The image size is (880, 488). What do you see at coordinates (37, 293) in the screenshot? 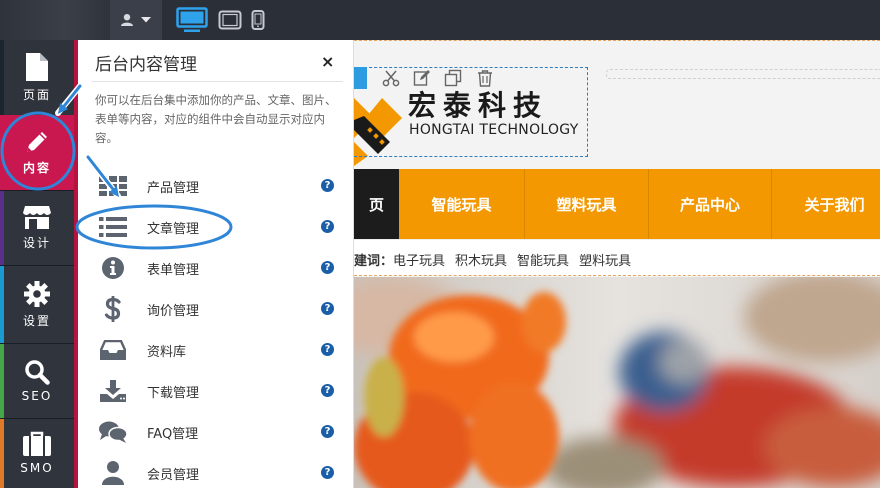
I see `gear-icon` at bounding box center [37, 293].